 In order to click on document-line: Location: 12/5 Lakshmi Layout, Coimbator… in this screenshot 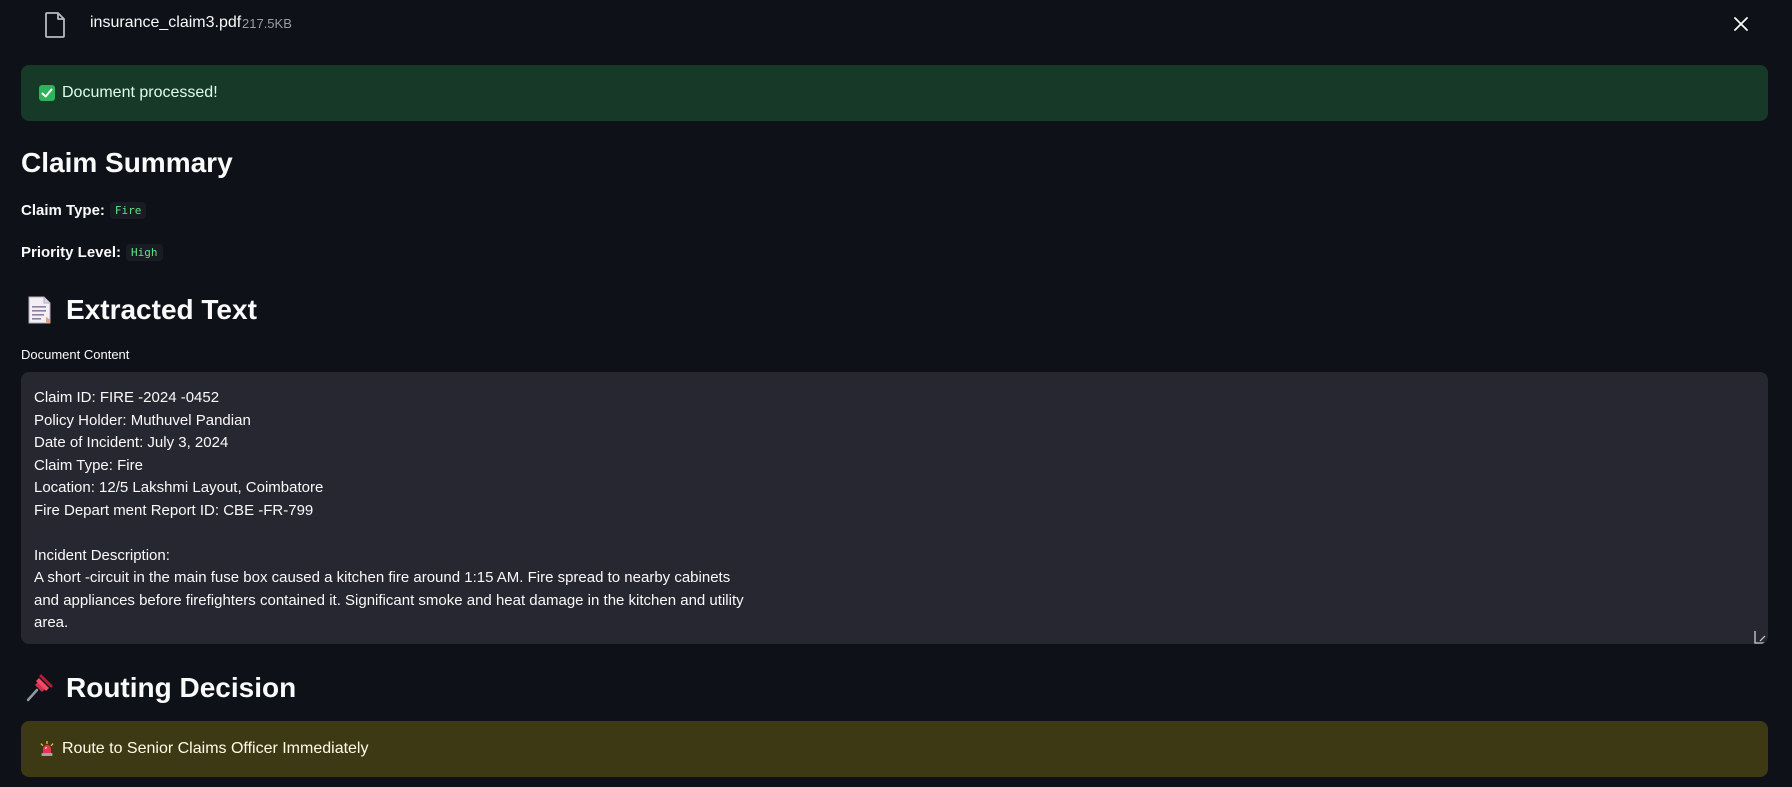, I will do `click(179, 487)`.